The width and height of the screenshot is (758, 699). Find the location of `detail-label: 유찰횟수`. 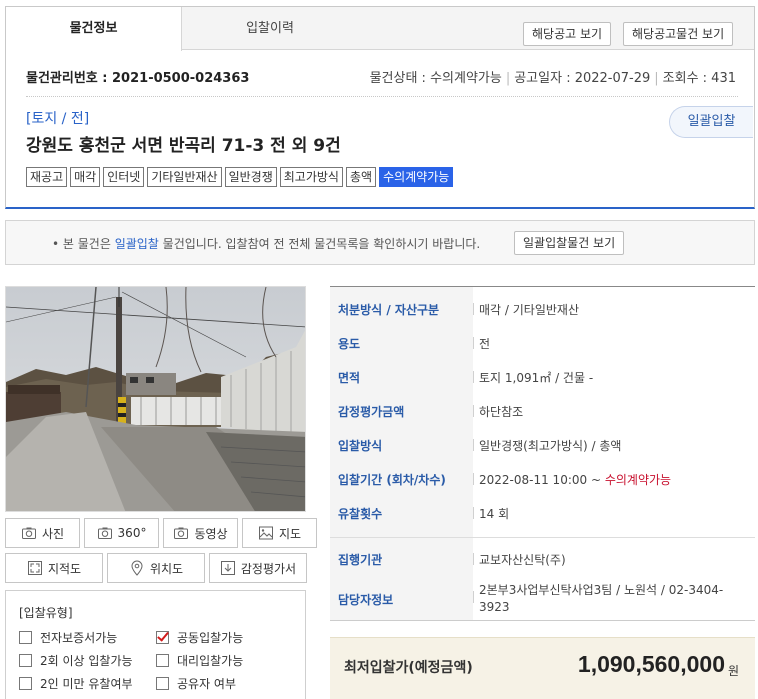

detail-label: 유찰횟수 is located at coordinates (360, 514).